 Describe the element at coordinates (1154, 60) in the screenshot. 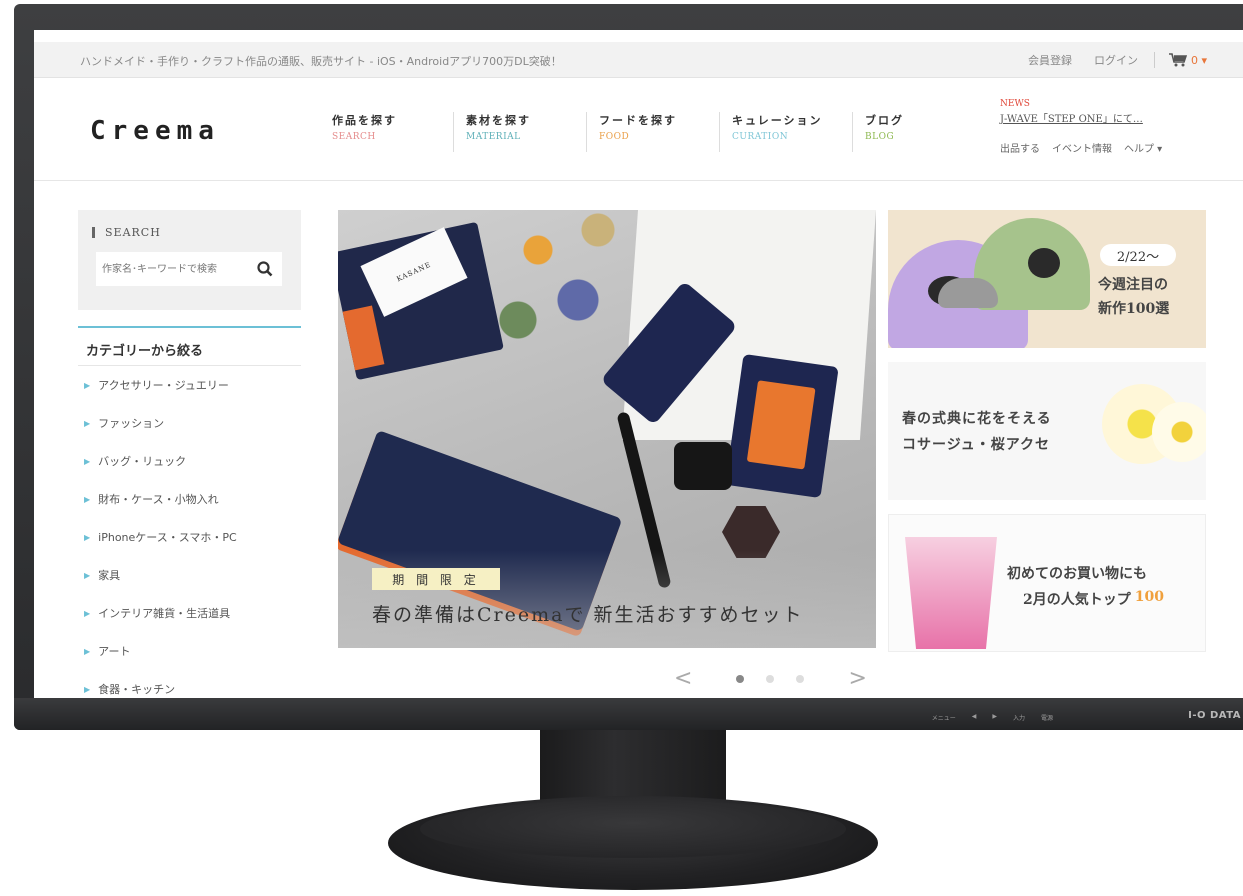

I see `divider` at that location.